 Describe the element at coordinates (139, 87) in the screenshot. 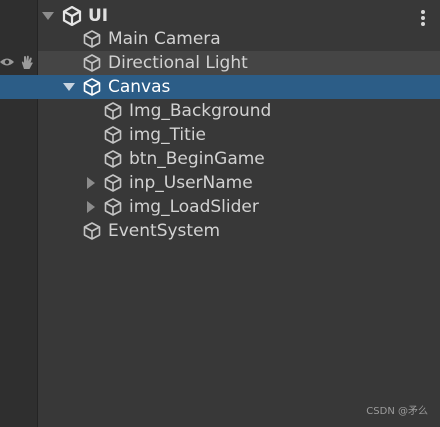

I see `item-label: Canvas` at that location.